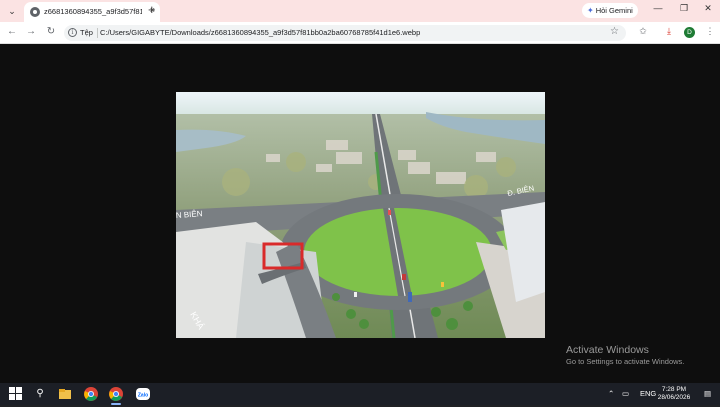 The height and width of the screenshot is (407, 720). I want to click on file-explorer-icon, so click(65, 394).